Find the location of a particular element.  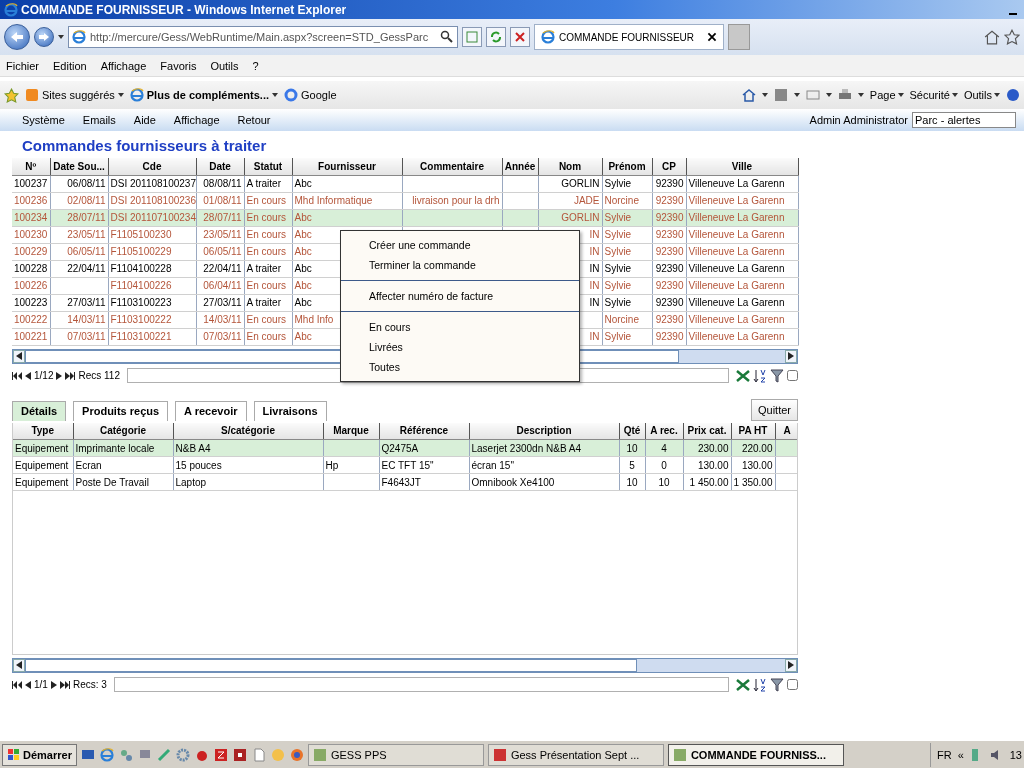

forward-button is located at coordinates (44, 37).